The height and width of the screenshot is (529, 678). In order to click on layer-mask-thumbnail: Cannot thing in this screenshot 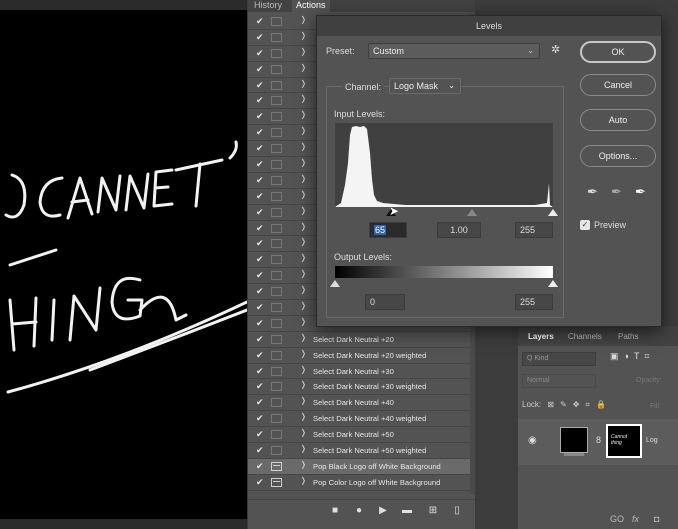, I will do `click(624, 441)`.